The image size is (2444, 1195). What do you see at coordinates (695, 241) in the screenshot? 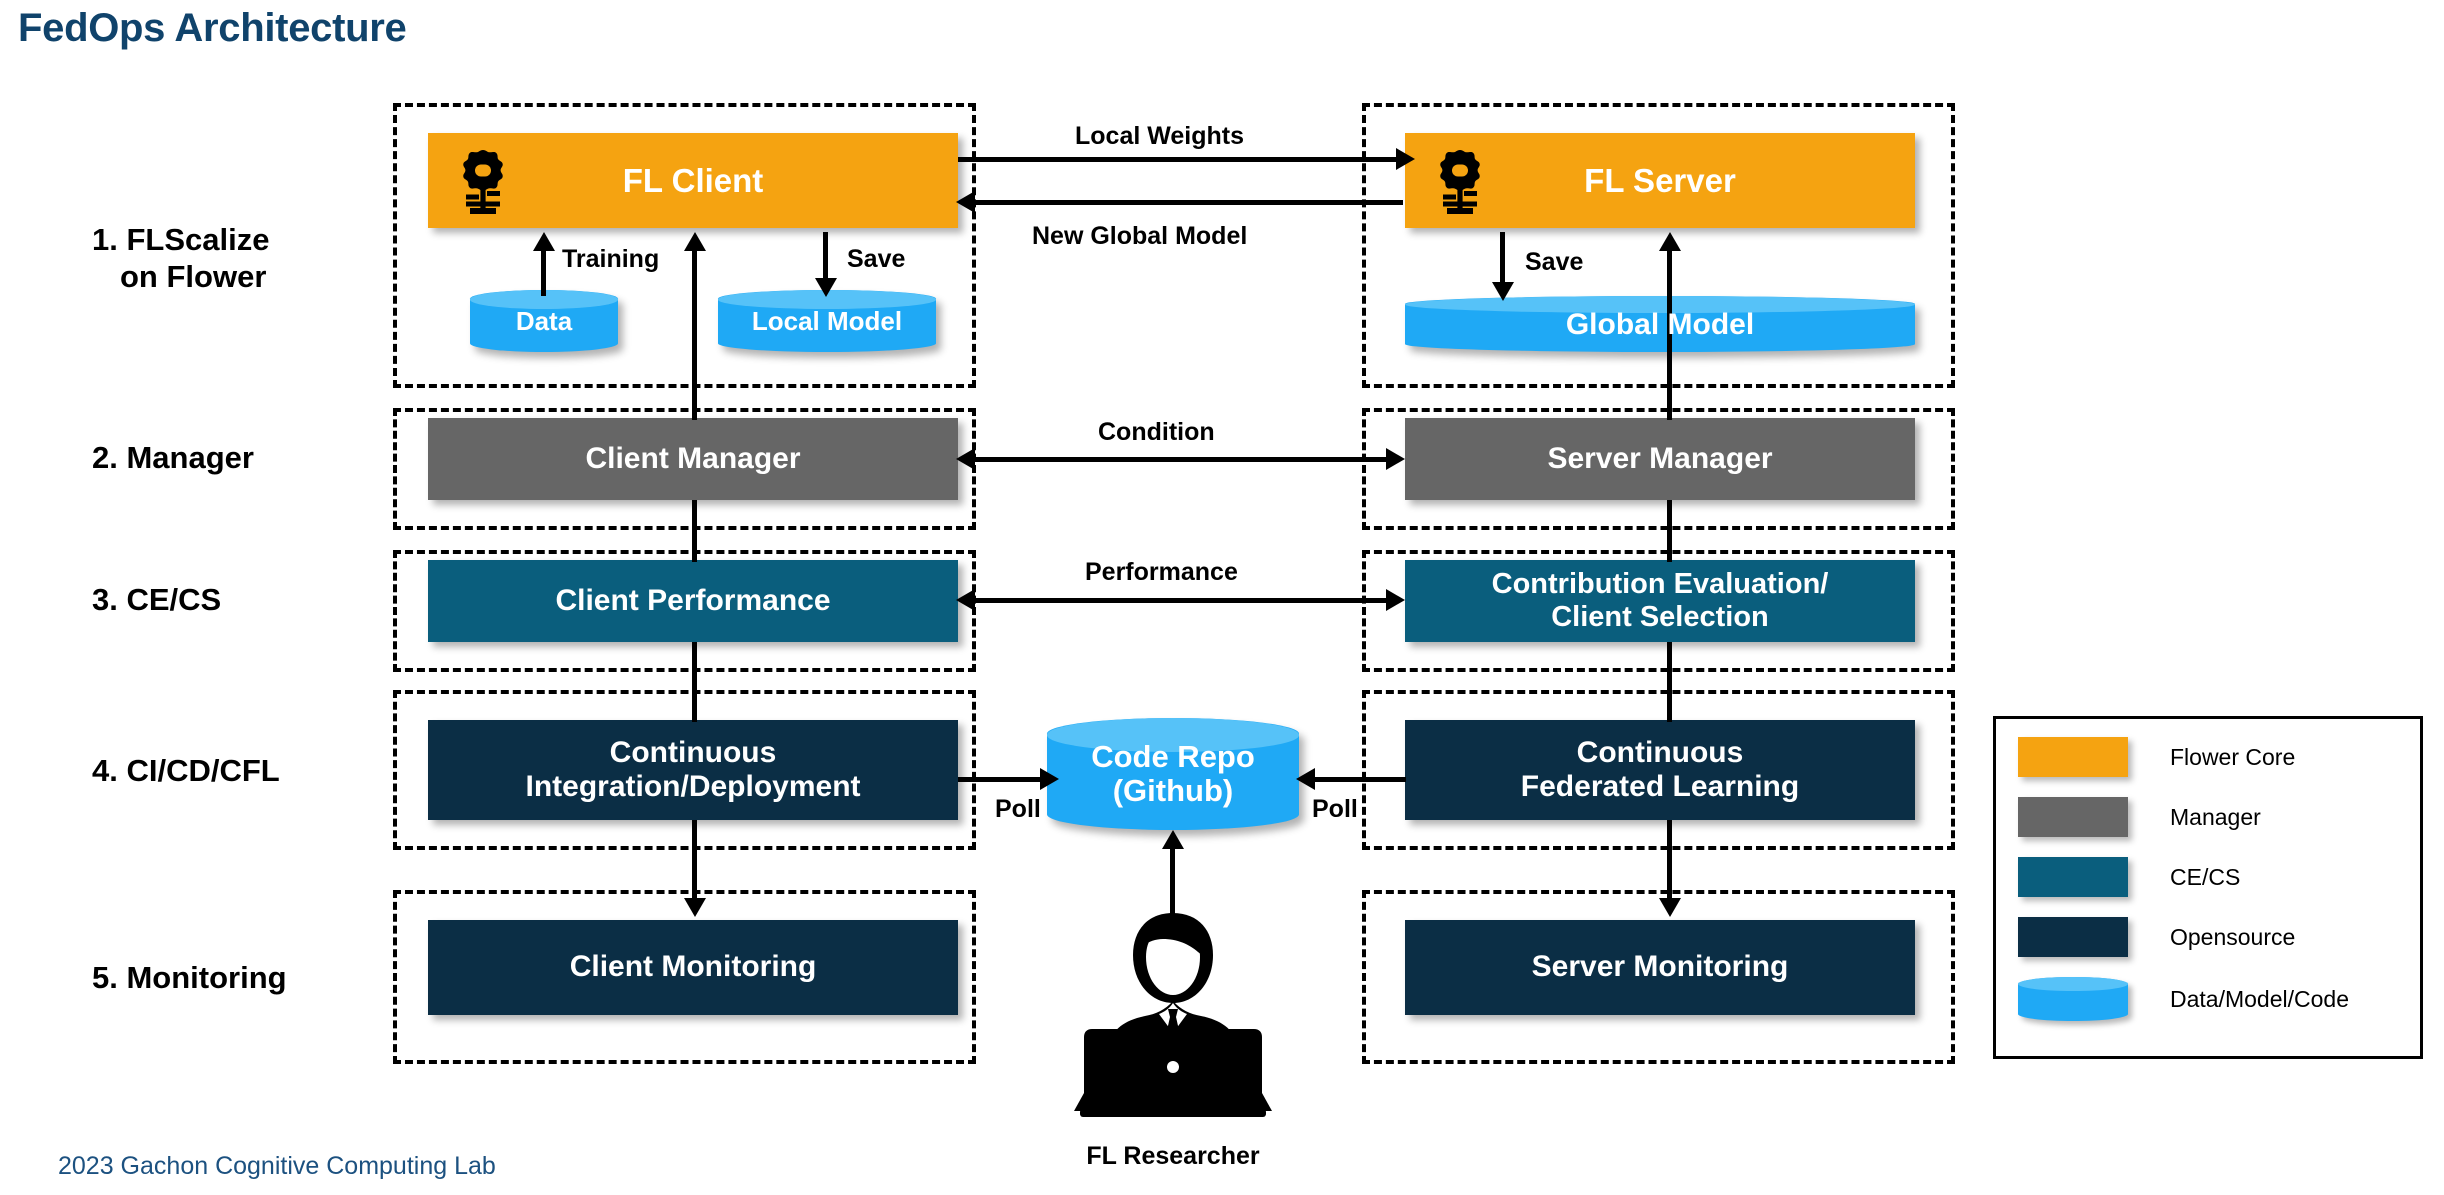
I see `arrow-manager-to-client-head` at bounding box center [695, 241].